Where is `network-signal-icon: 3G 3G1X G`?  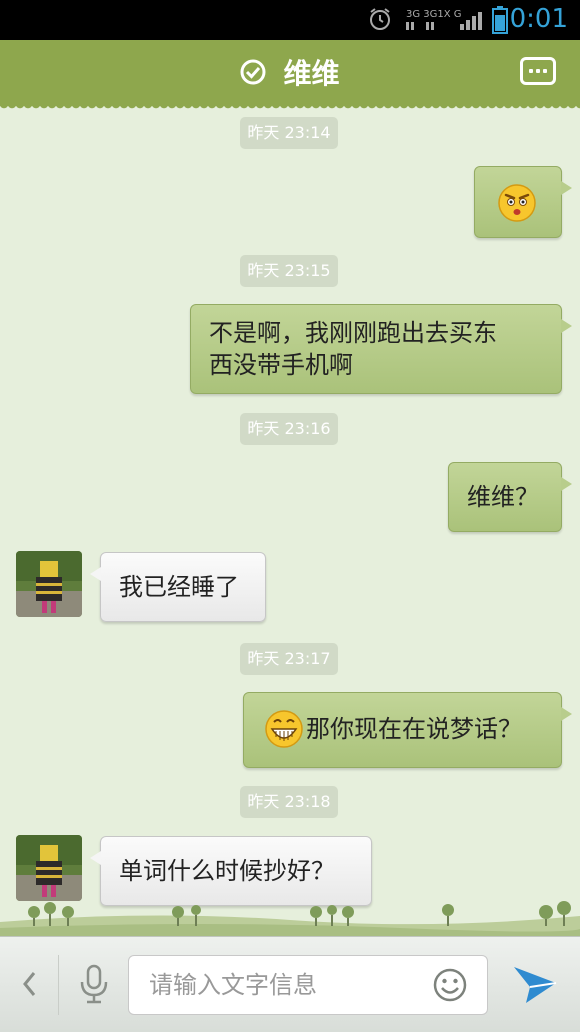
network-signal-icon: 3G 3G1X G is located at coordinates (444, 19).